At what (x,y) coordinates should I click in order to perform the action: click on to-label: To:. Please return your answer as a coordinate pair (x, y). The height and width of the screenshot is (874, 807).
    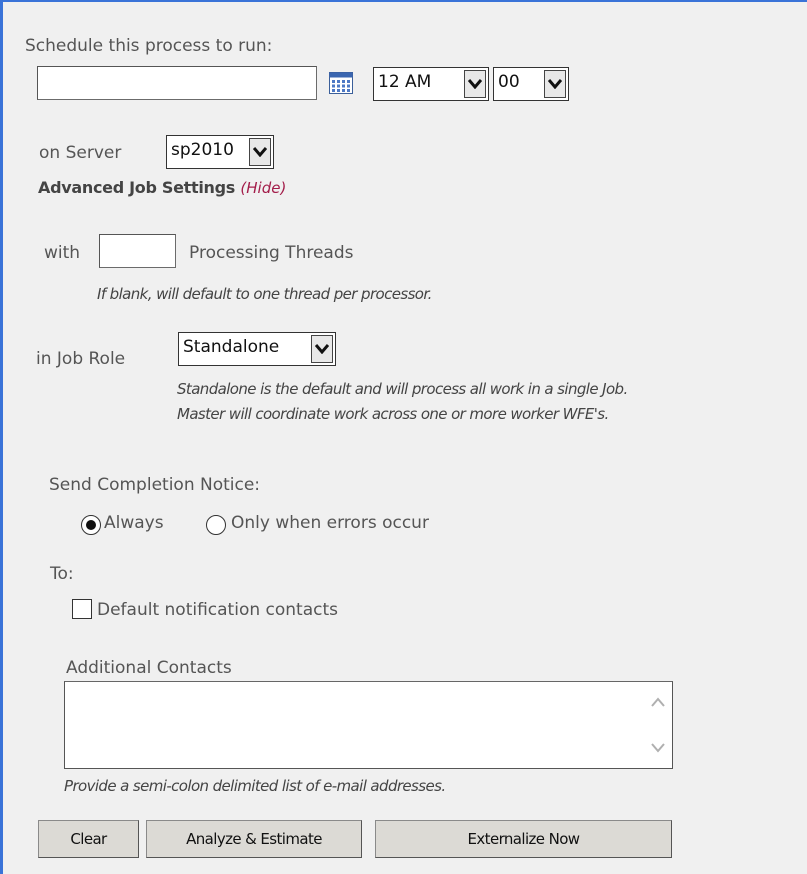
    Looking at the image, I should click on (62, 574).